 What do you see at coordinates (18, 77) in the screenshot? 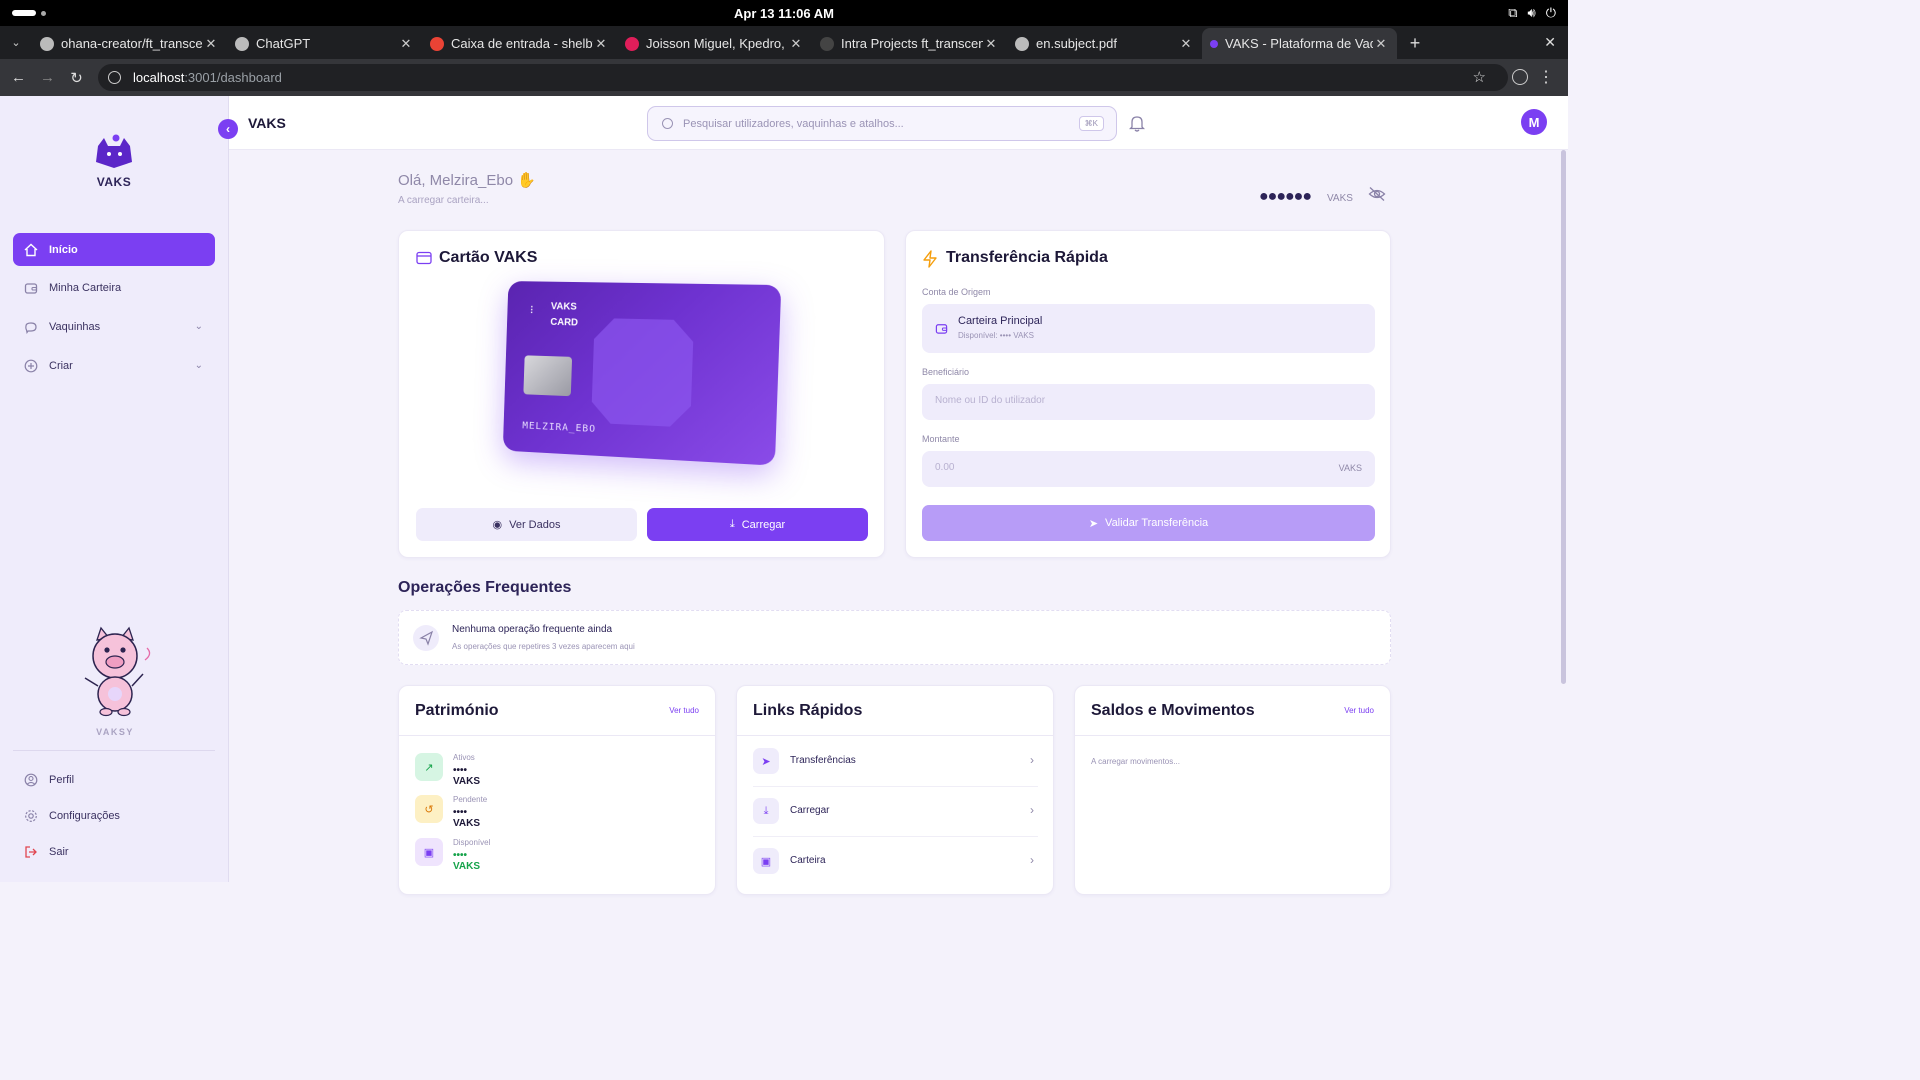
I see `back-icon: ←` at bounding box center [18, 77].